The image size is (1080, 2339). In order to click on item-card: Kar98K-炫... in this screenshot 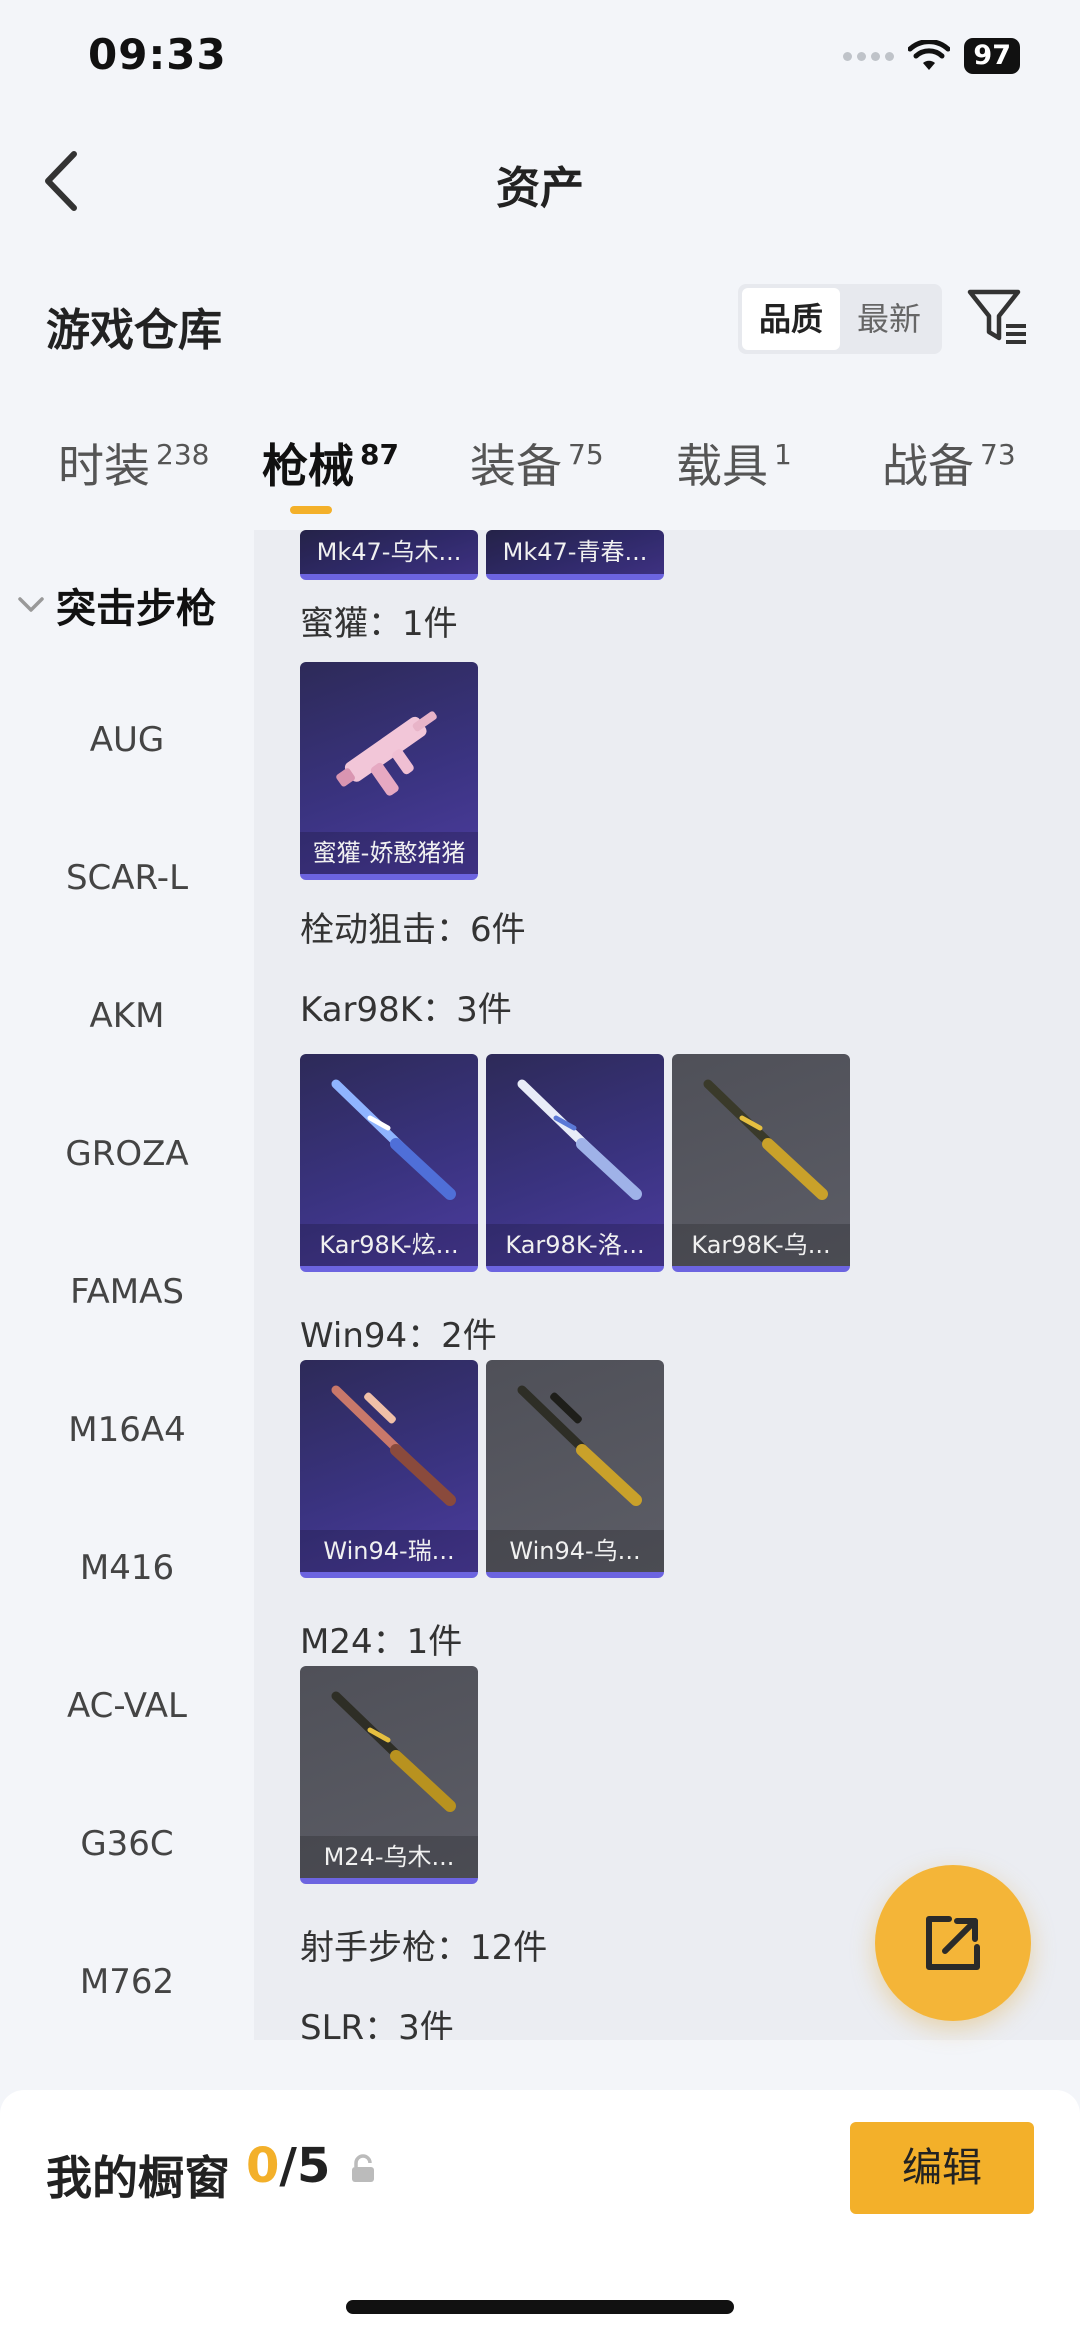, I will do `click(389, 1163)`.